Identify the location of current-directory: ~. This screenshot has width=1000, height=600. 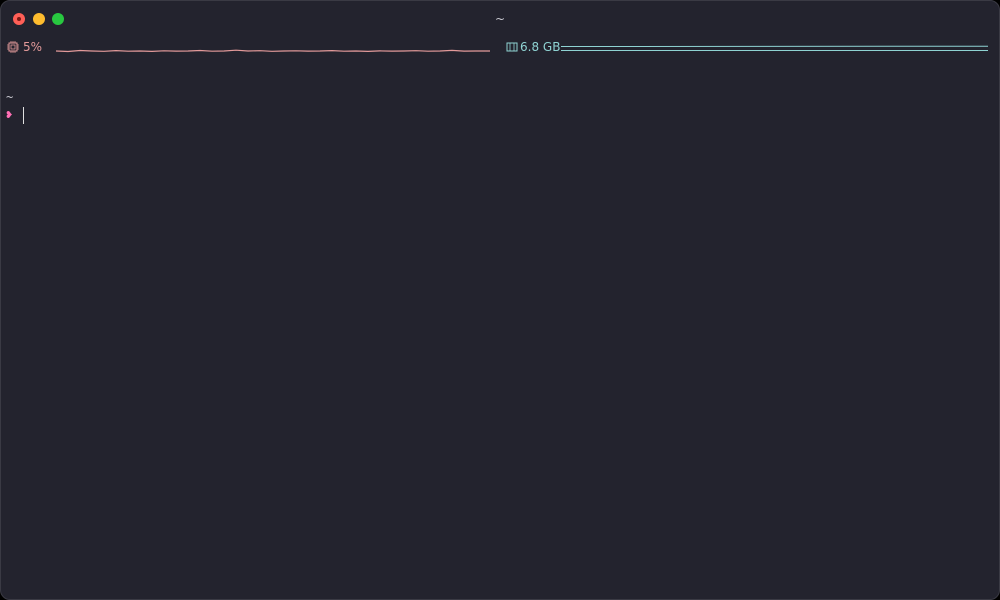
(10, 97).